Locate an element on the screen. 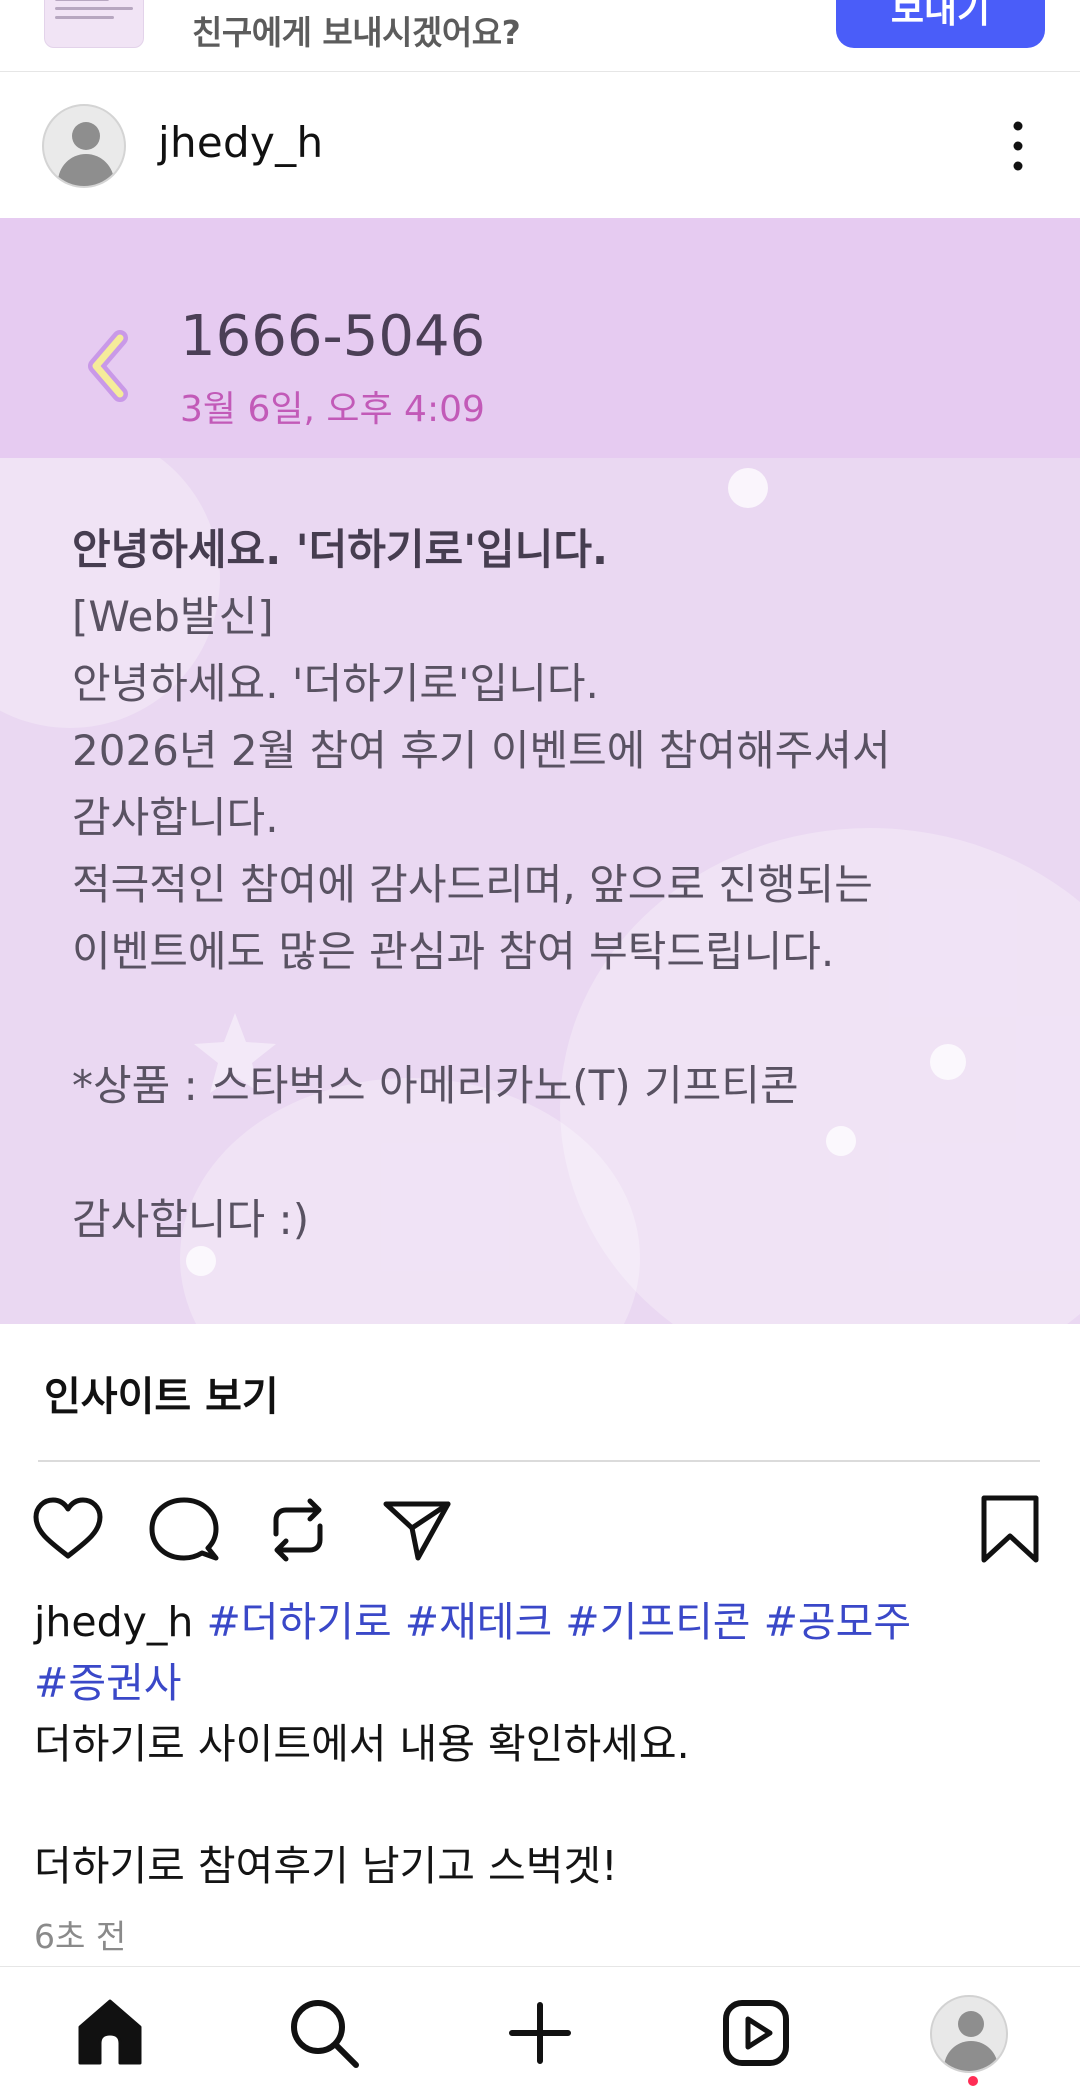 The width and height of the screenshot is (1080, 2100). share-thumbnail is located at coordinates (94, 24).